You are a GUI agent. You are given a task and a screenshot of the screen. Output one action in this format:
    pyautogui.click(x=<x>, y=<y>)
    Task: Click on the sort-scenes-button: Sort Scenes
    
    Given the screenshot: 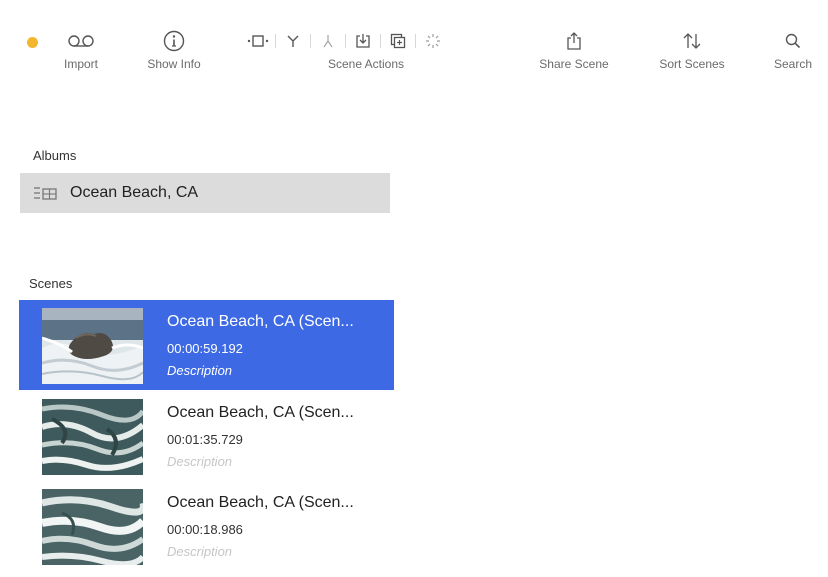 What is the action you would take?
    pyautogui.click(x=692, y=50)
    